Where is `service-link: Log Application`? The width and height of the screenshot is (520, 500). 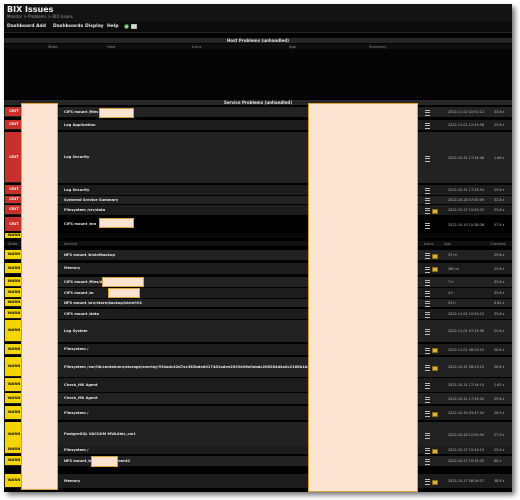 service-link: Log Application is located at coordinates (80, 125).